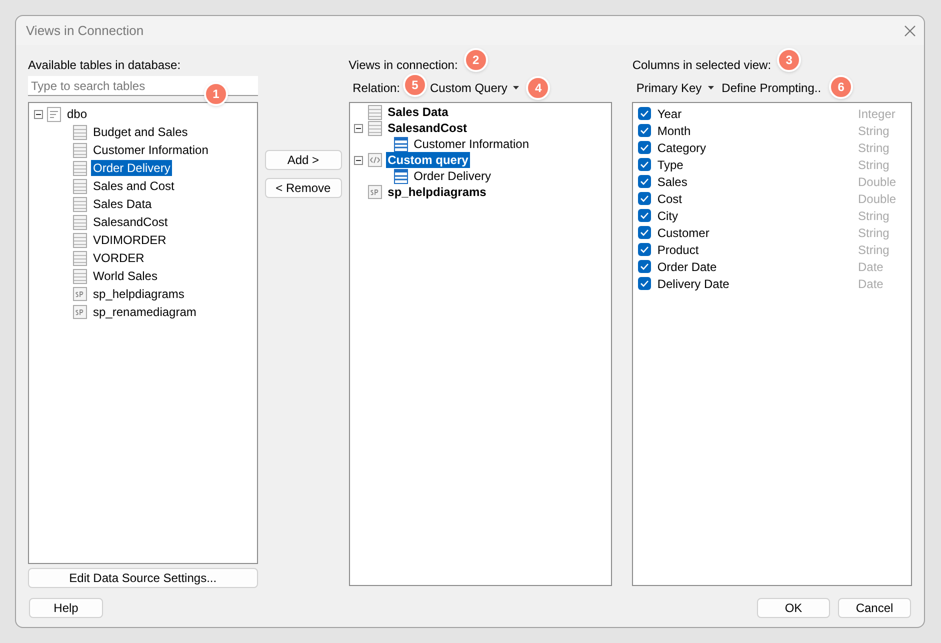 The height and width of the screenshot is (643, 941). What do you see at coordinates (670, 114) in the screenshot?
I see `column-name: Year` at bounding box center [670, 114].